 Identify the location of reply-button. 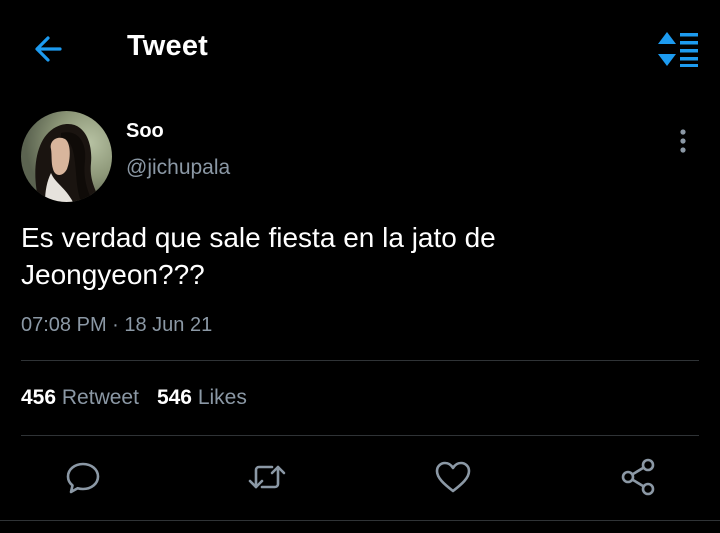
(83, 477).